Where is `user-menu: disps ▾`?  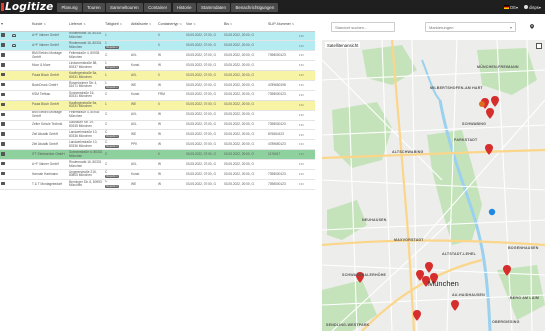
user-menu: disps ▾ is located at coordinates (532, 7).